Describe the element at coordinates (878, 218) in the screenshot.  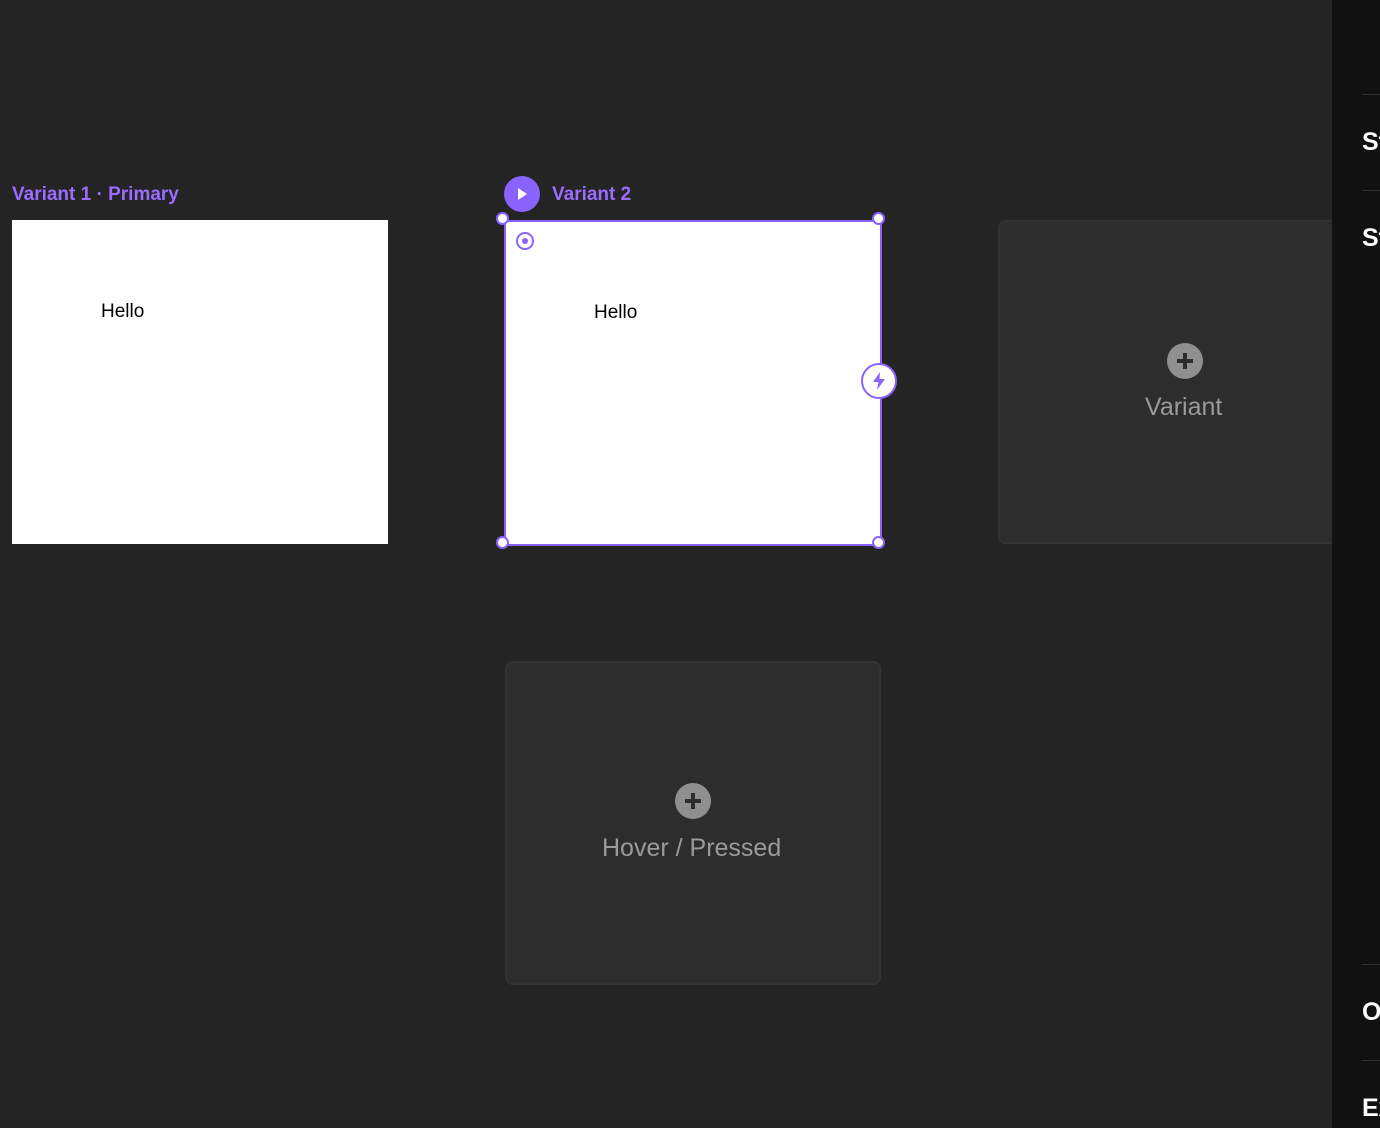
I see `resize-handle-top-right` at that location.